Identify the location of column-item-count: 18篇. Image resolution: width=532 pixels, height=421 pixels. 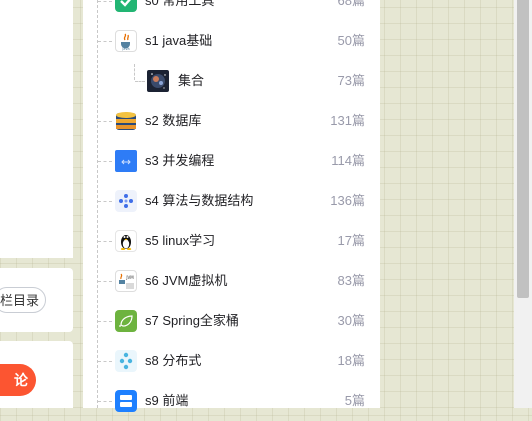
(351, 360).